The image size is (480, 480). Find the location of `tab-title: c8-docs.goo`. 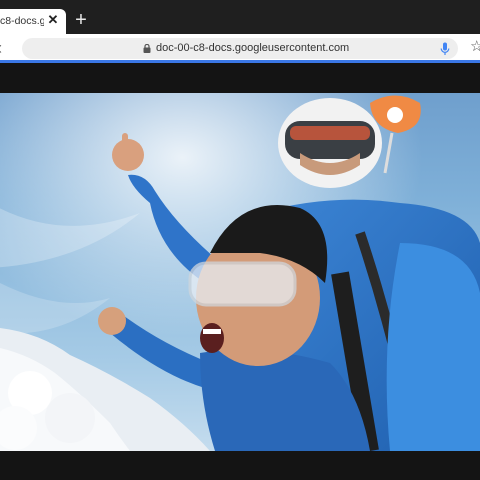

tab-title: c8-docs.goo is located at coordinates (22, 21).